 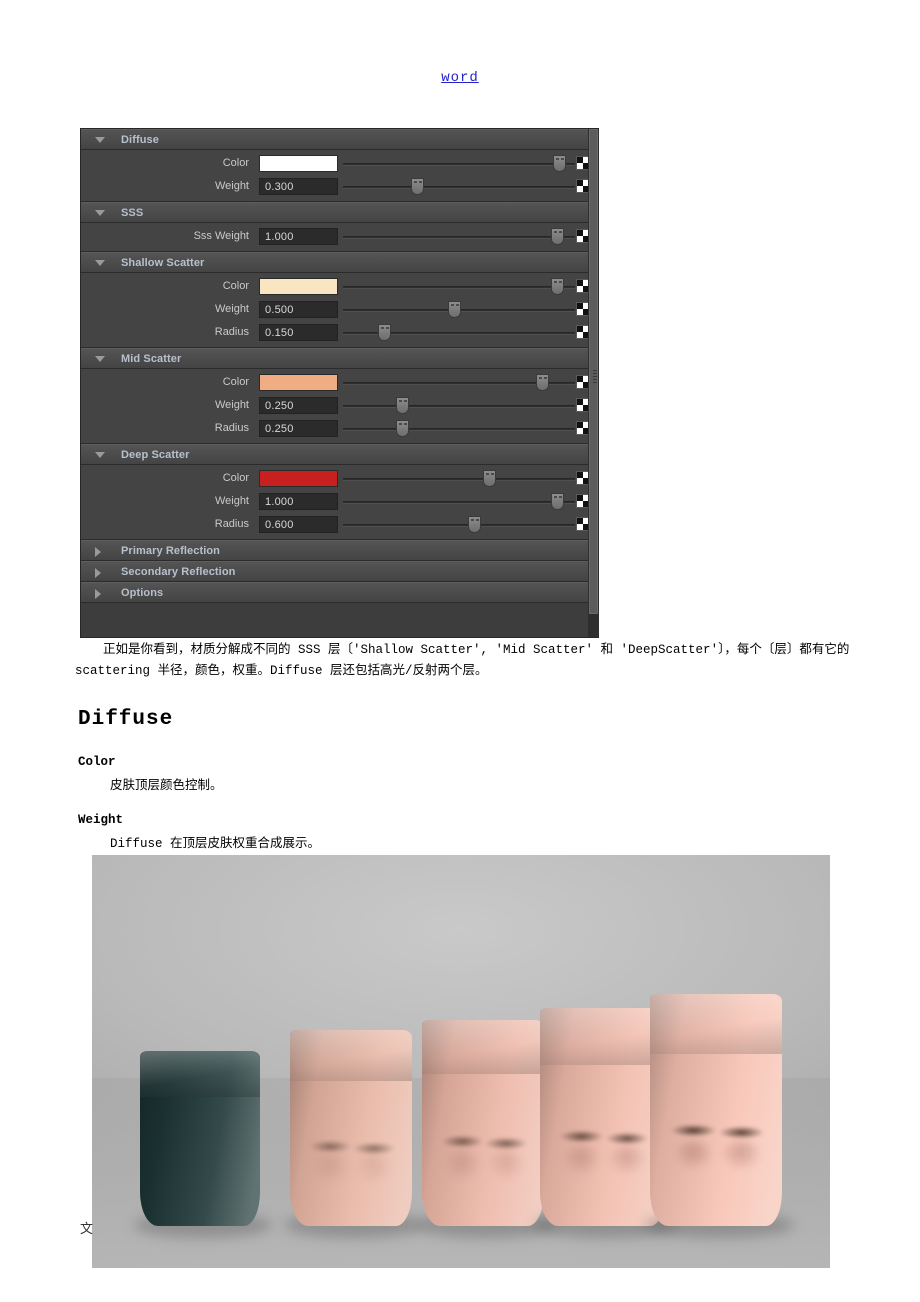 I want to click on section-body: Color Weight 0.300, so click(x=335, y=176).